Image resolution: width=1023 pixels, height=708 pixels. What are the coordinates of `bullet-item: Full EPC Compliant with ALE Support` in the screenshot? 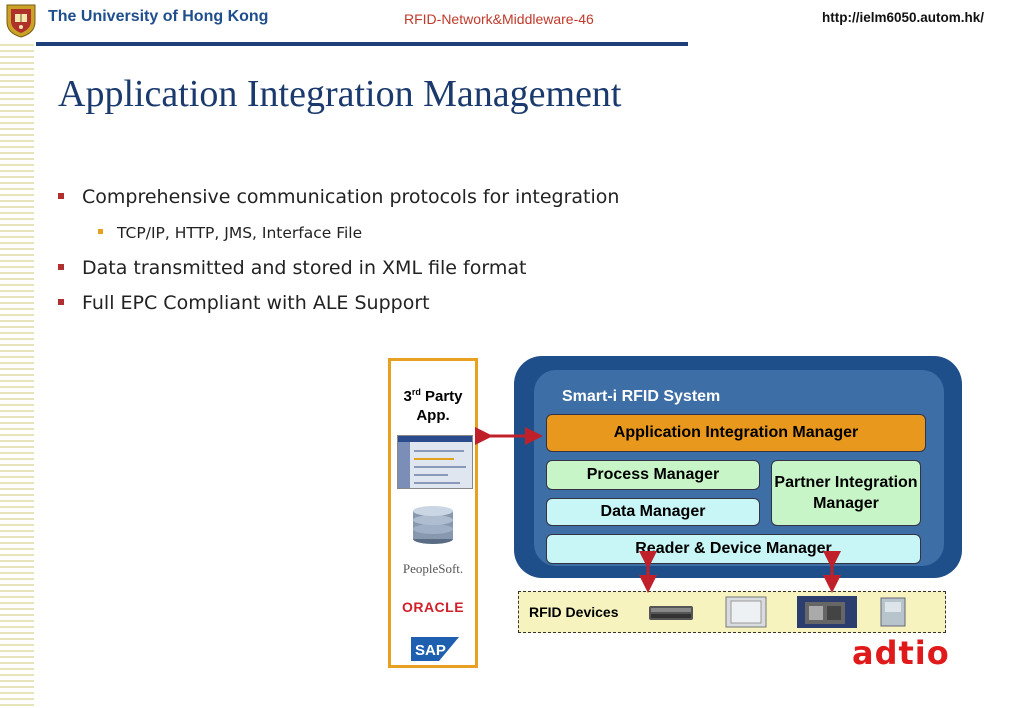 It's located at (244, 303).